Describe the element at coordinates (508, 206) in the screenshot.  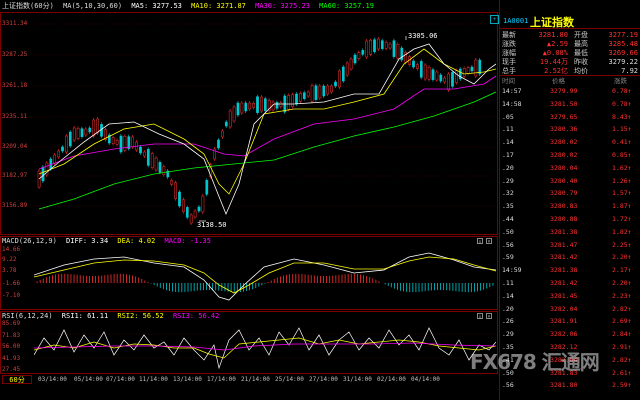
I see `tick-time: .35` at that location.